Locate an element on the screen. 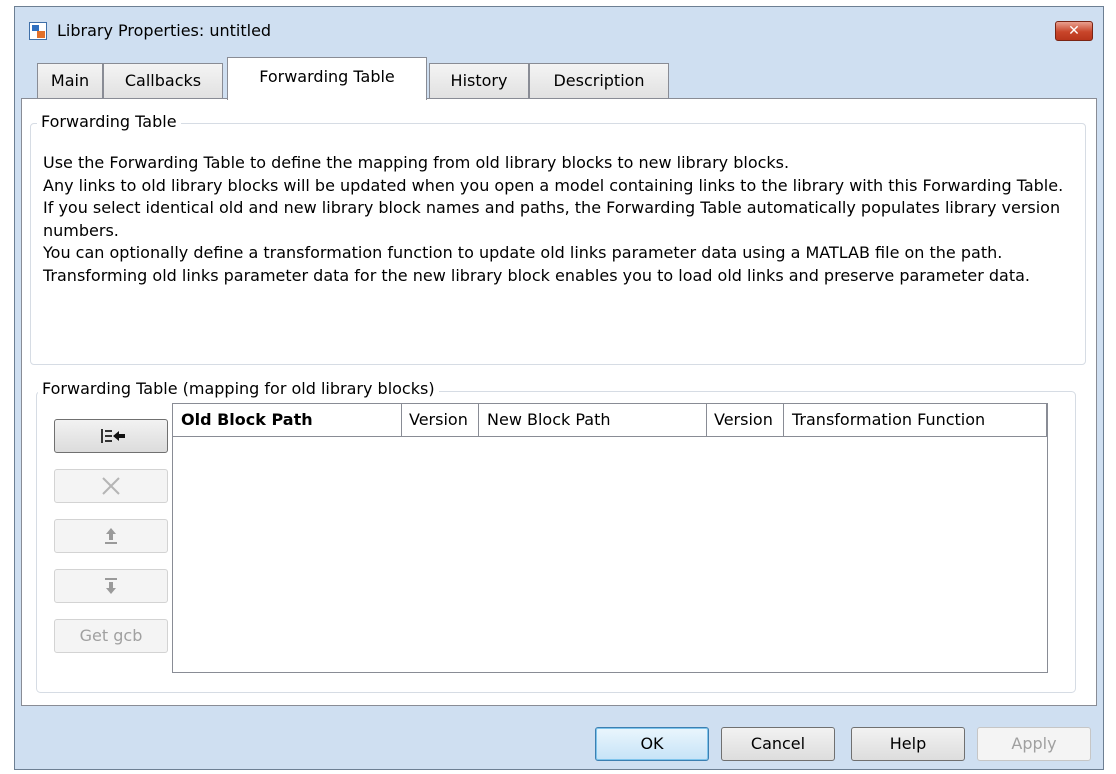 The image size is (1116, 774). tab-history: History is located at coordinates (479, 80).